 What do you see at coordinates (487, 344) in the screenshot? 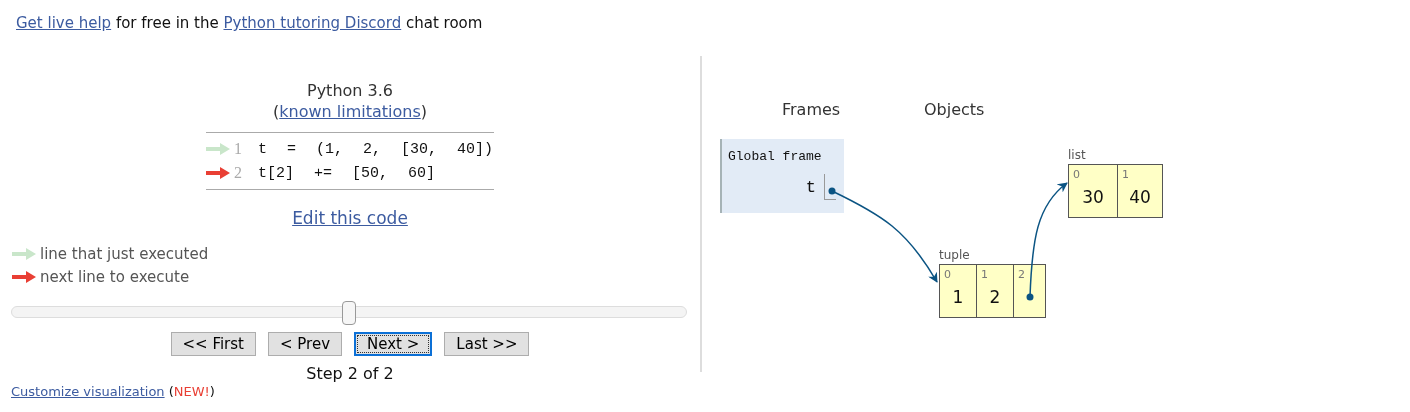
I see `navigation-button: Last >>` at bounding box center [487, 344].